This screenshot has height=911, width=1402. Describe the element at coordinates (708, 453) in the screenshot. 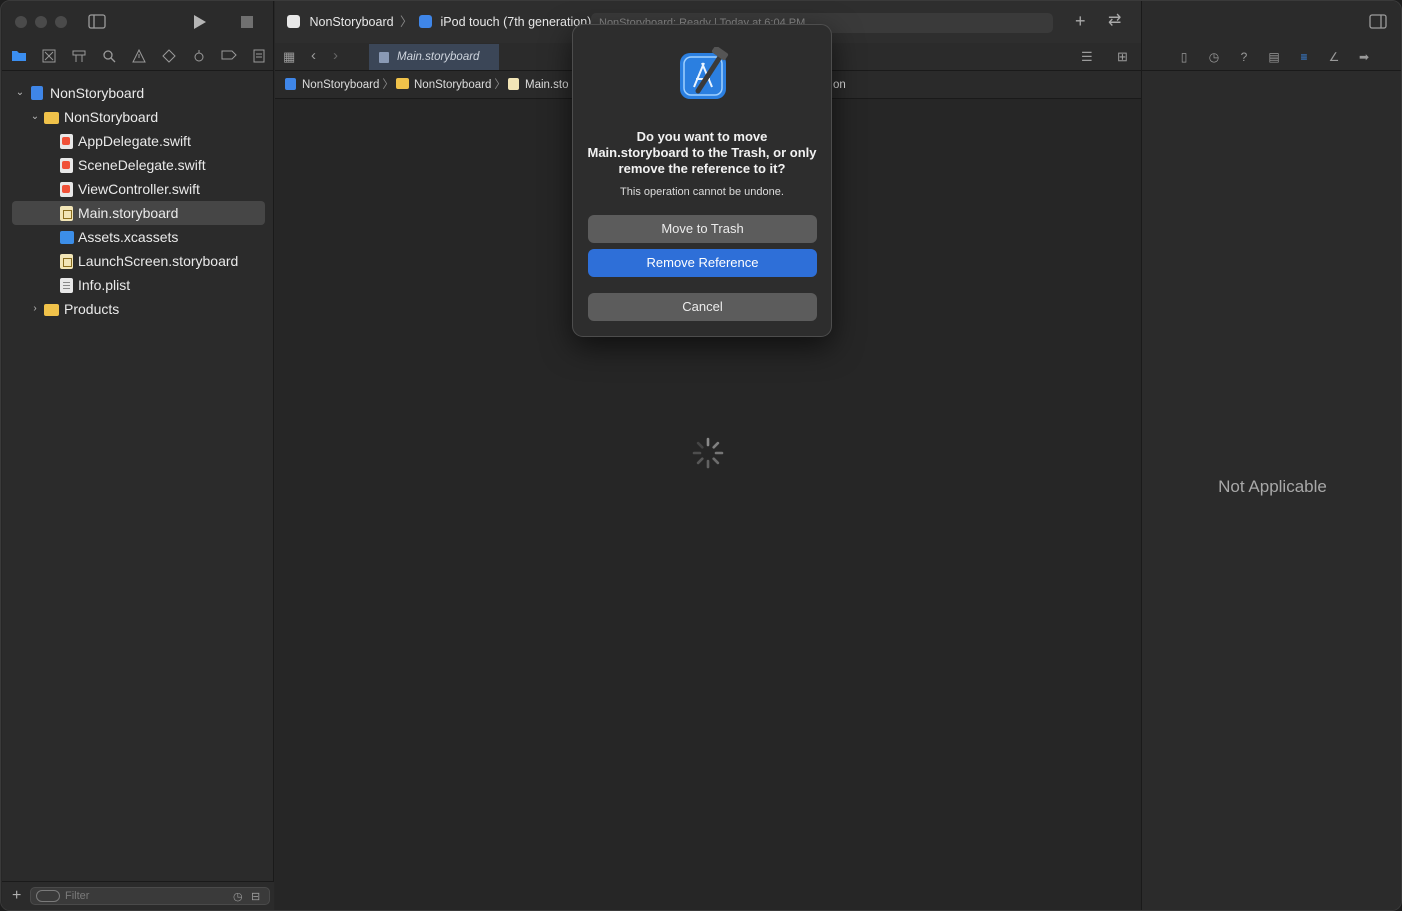

I see `loading-spinner-icon` at that location.